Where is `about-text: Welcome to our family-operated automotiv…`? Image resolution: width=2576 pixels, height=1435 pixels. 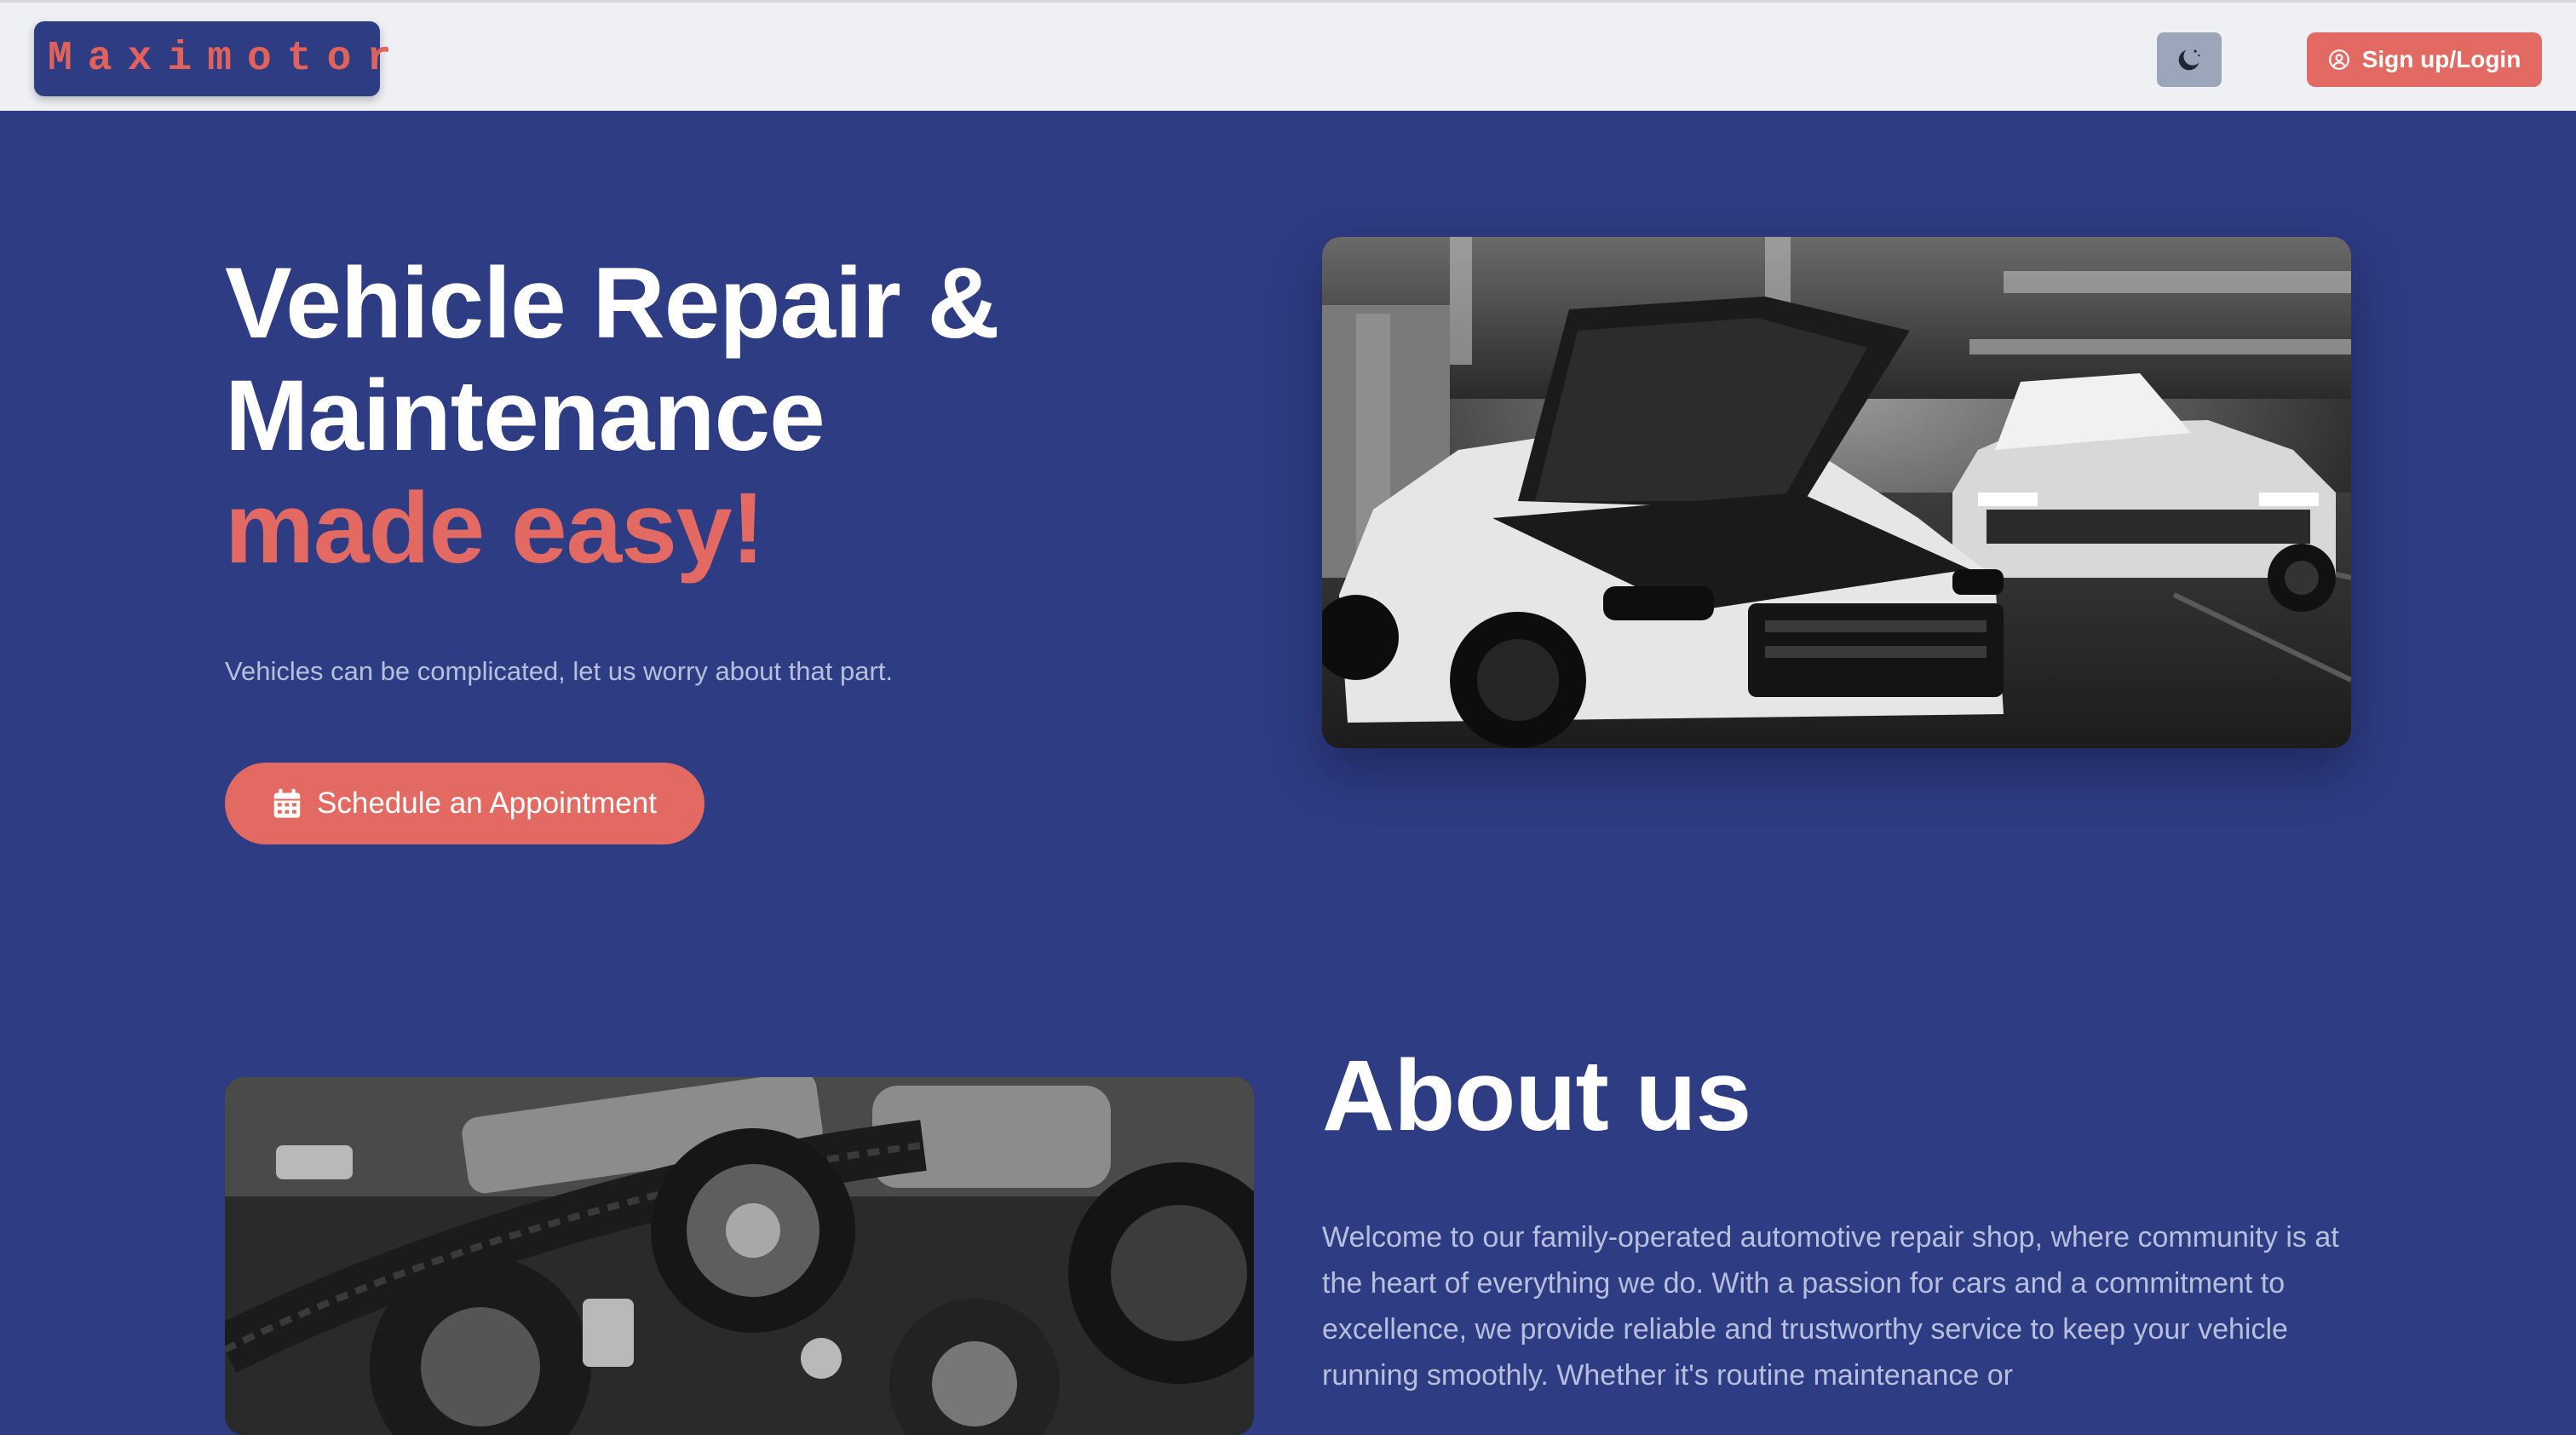
about-text: Welcome to our family-operated automotiv… is located at coordinates (1830, 1306).